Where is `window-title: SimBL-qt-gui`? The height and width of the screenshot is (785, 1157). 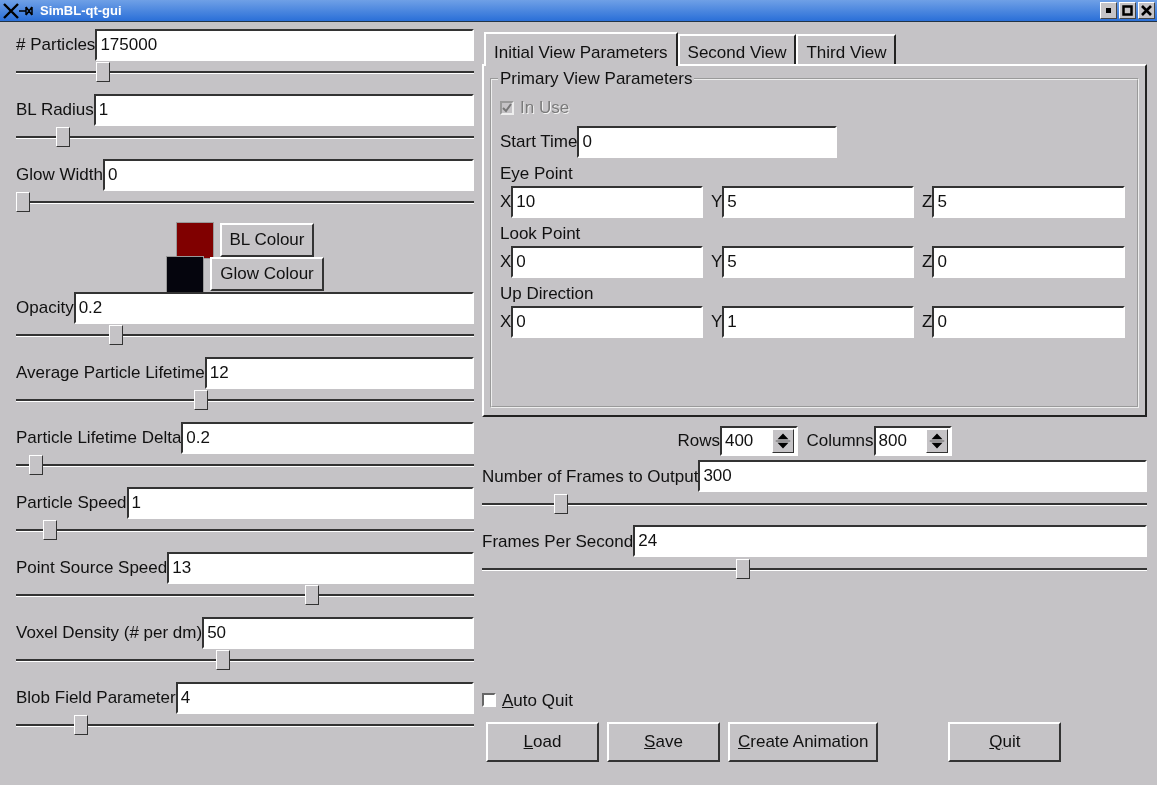
window-title: SimBL-qt-gui is located at coordinates (81, 10).